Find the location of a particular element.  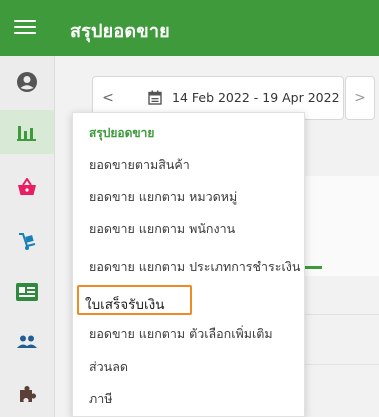

sidebar-item-customers is located at coordinates (27, 292).